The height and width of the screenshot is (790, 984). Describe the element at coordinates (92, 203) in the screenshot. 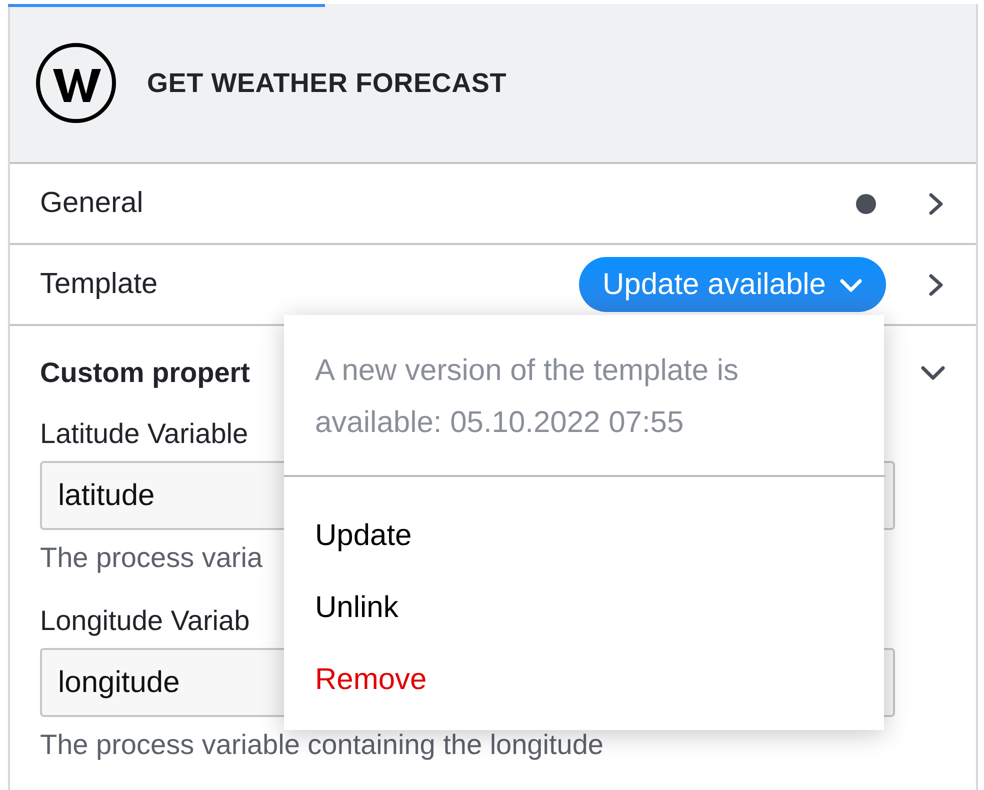

I see `section-title: General` at that location.